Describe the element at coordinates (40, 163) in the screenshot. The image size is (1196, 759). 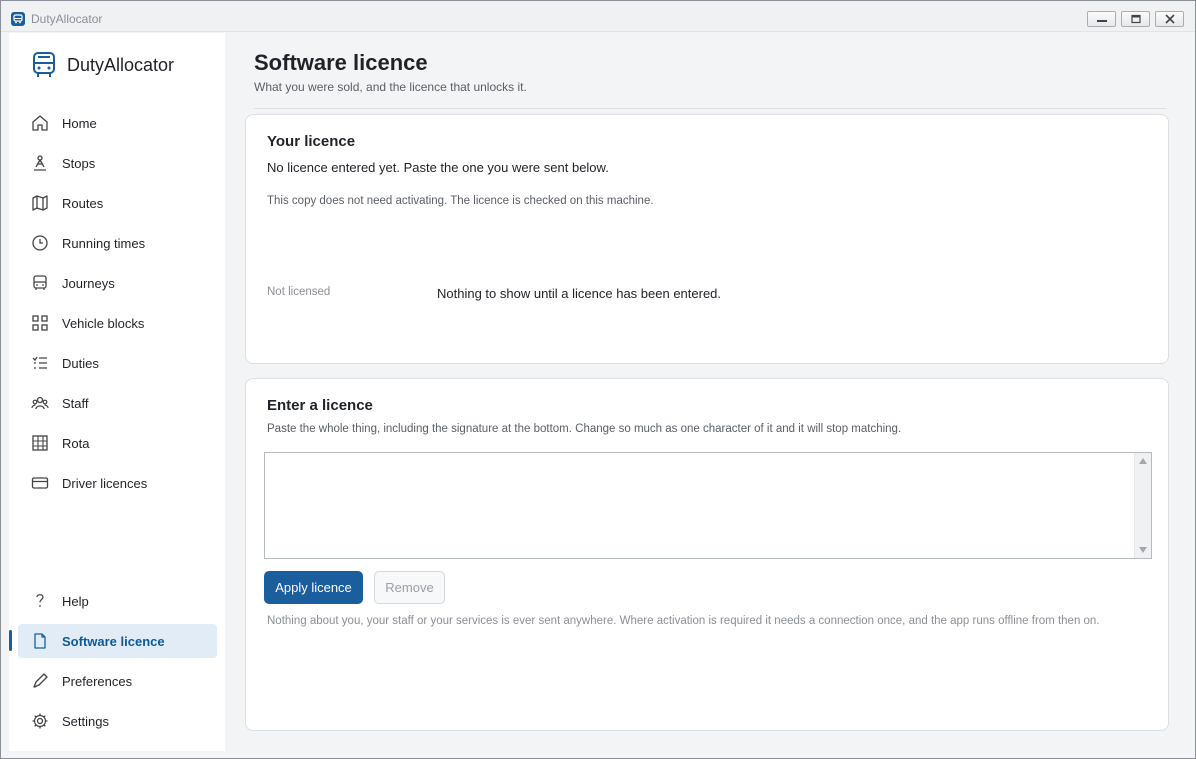
I see `stop-icon` at that location.